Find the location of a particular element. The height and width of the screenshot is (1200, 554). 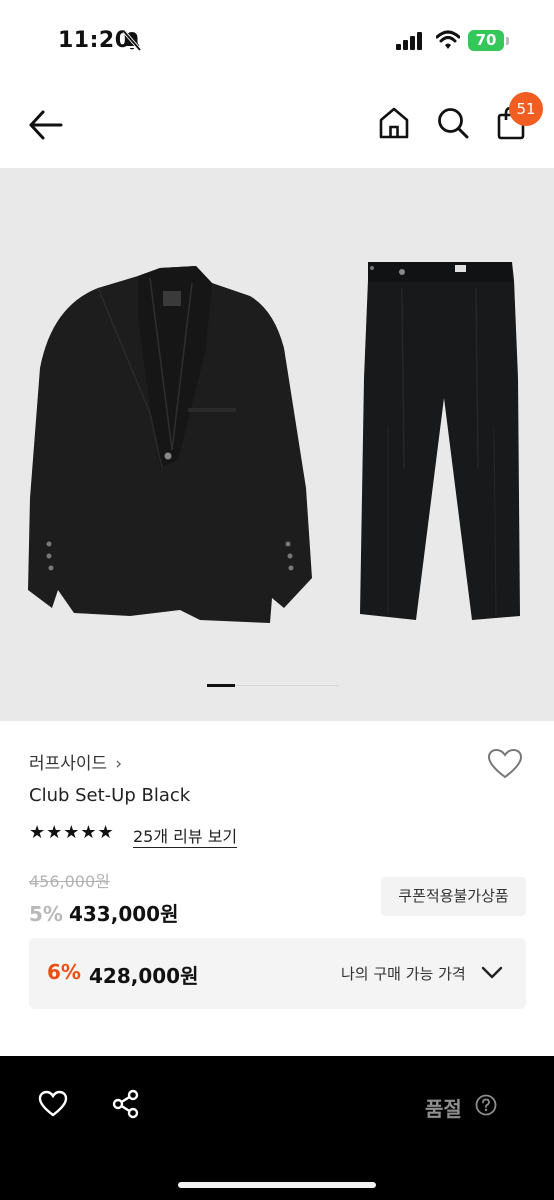

battery-level: 70 is located at coordinates (486, 40).